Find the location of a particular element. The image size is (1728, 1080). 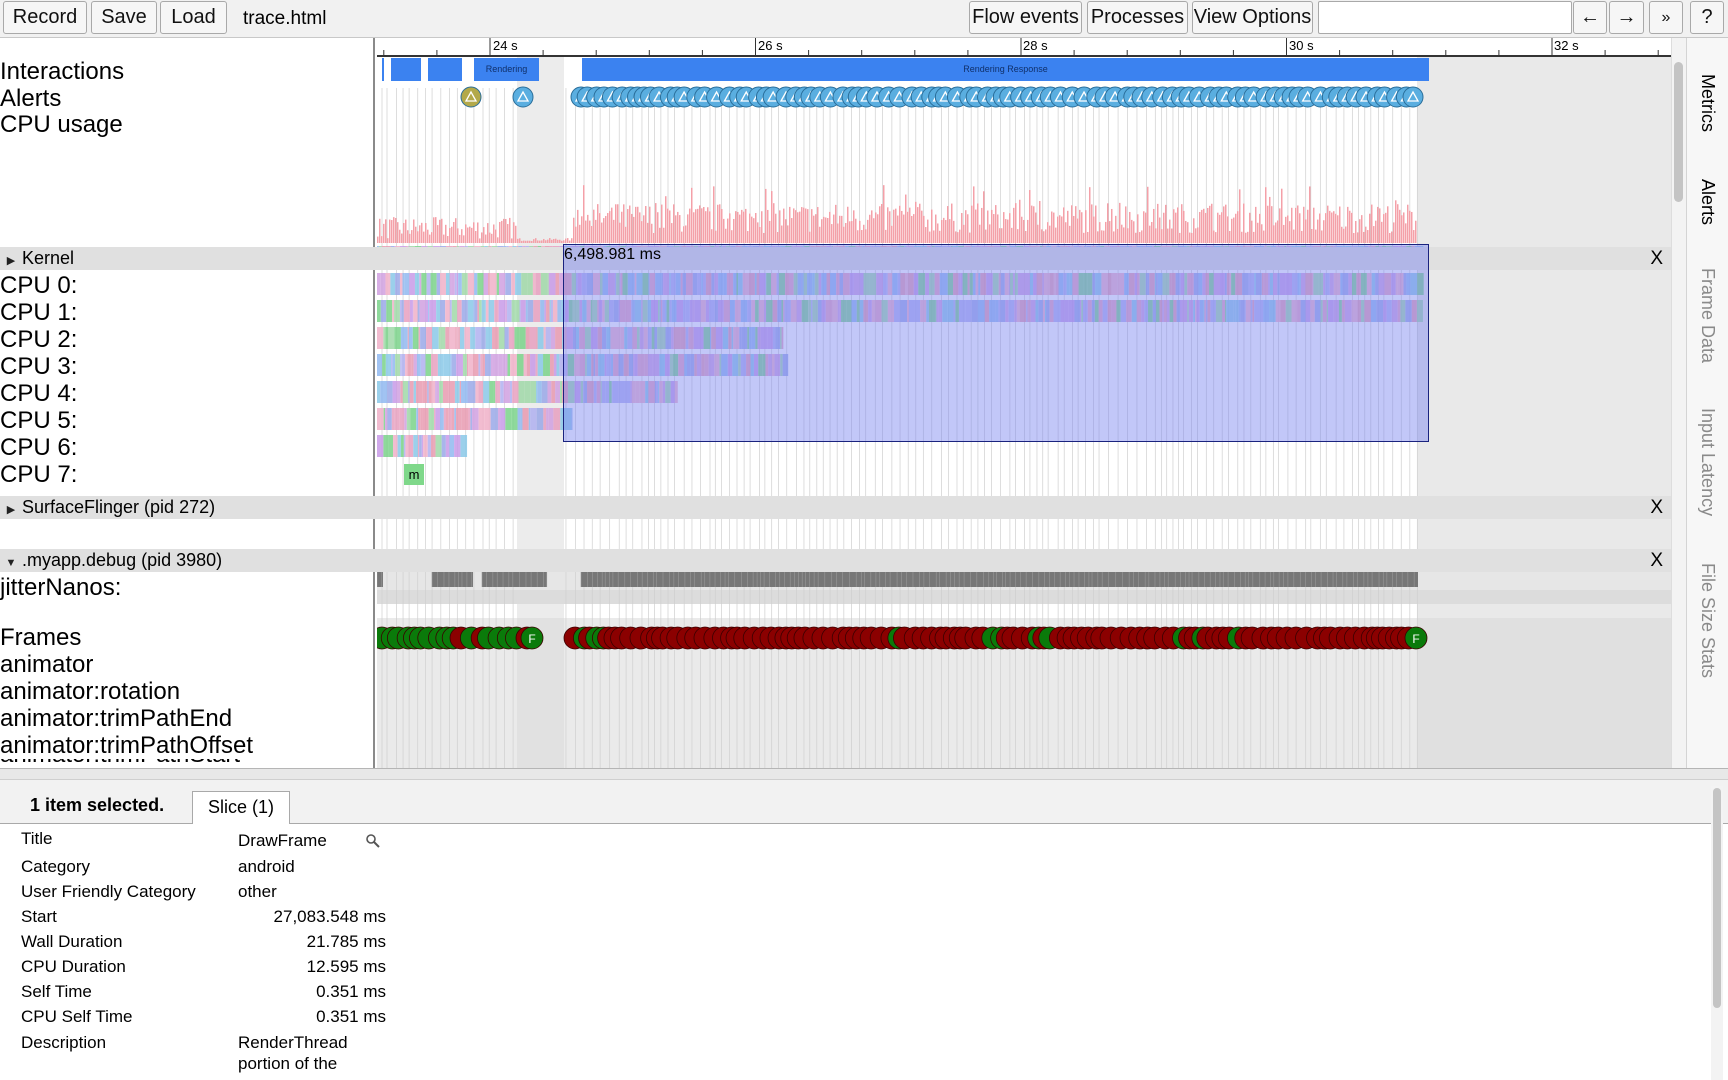

side-tab-frame-data: Frame Data is located at coordinates (1707, 315).